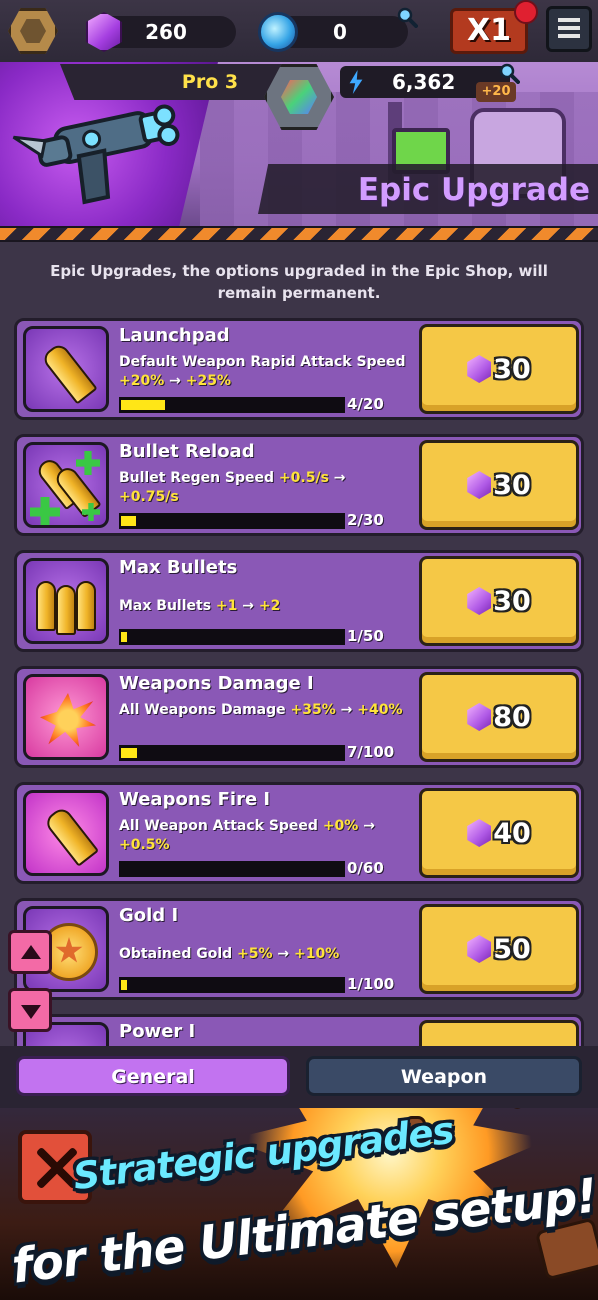 The height and width of the screenshot is (1300, 598). I want to click on orb-icon, so click(278, 32).